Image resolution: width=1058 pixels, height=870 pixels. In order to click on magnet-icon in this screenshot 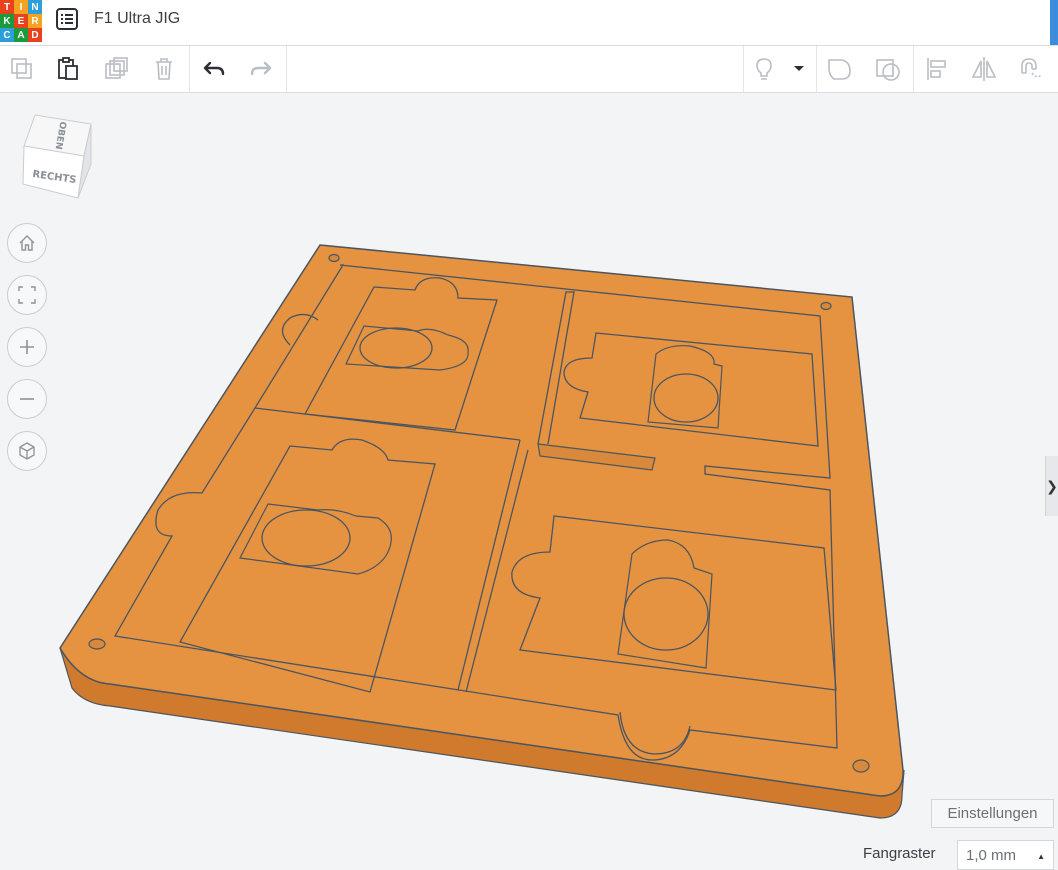, I will do `click(1030, 69)`.